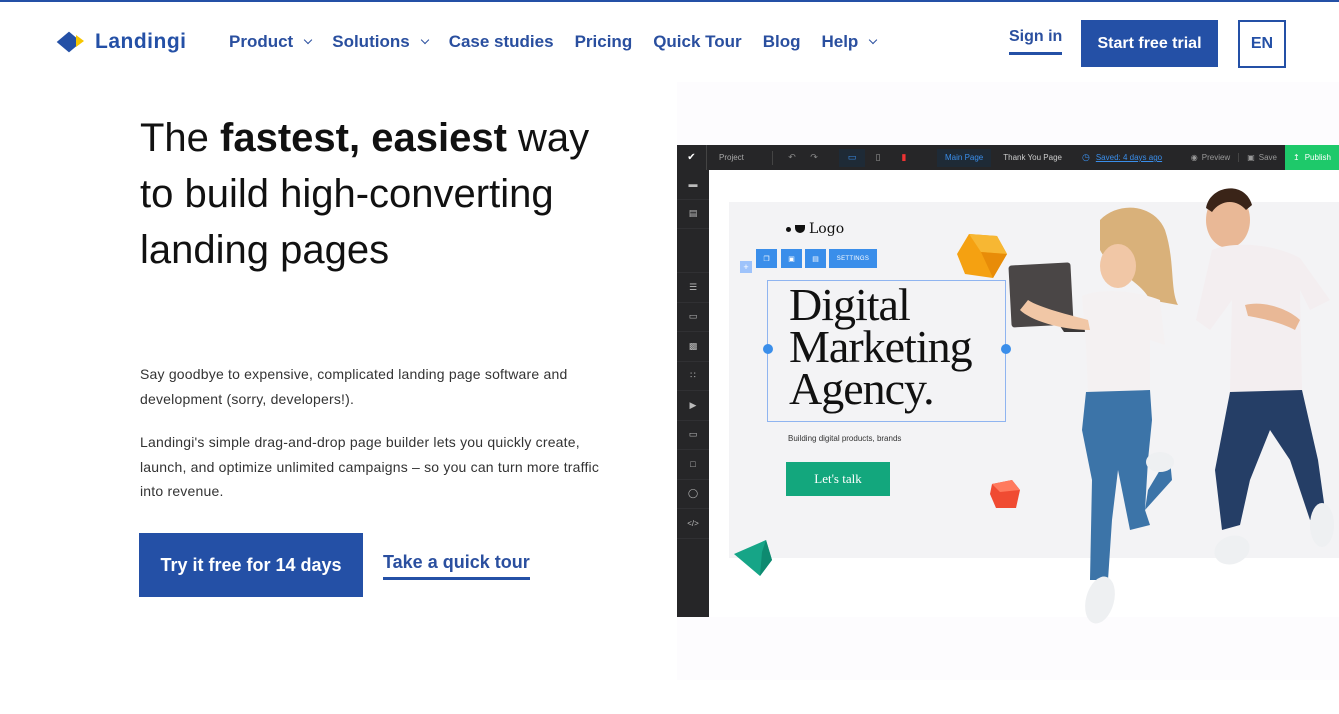 Image resolution: width=1339 pixels, height=714 pixels. What do you see at coordinates (363, 138) in the screenshot?
I see `title-emphasis: fastest, easiest` at bounding box center [363, 138].